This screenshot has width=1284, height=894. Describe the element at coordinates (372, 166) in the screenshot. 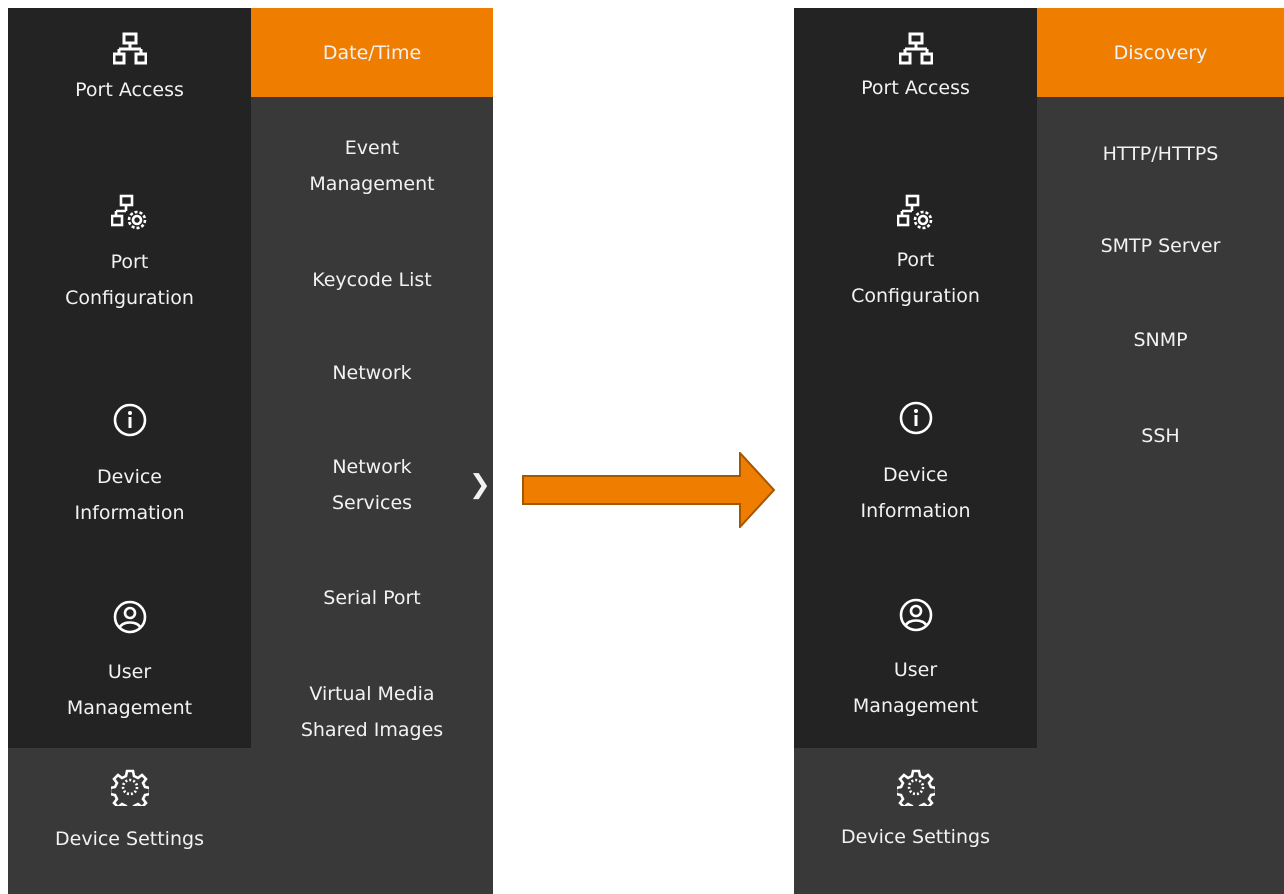

I see `submenu-item-event-management: Event Management` at that location.